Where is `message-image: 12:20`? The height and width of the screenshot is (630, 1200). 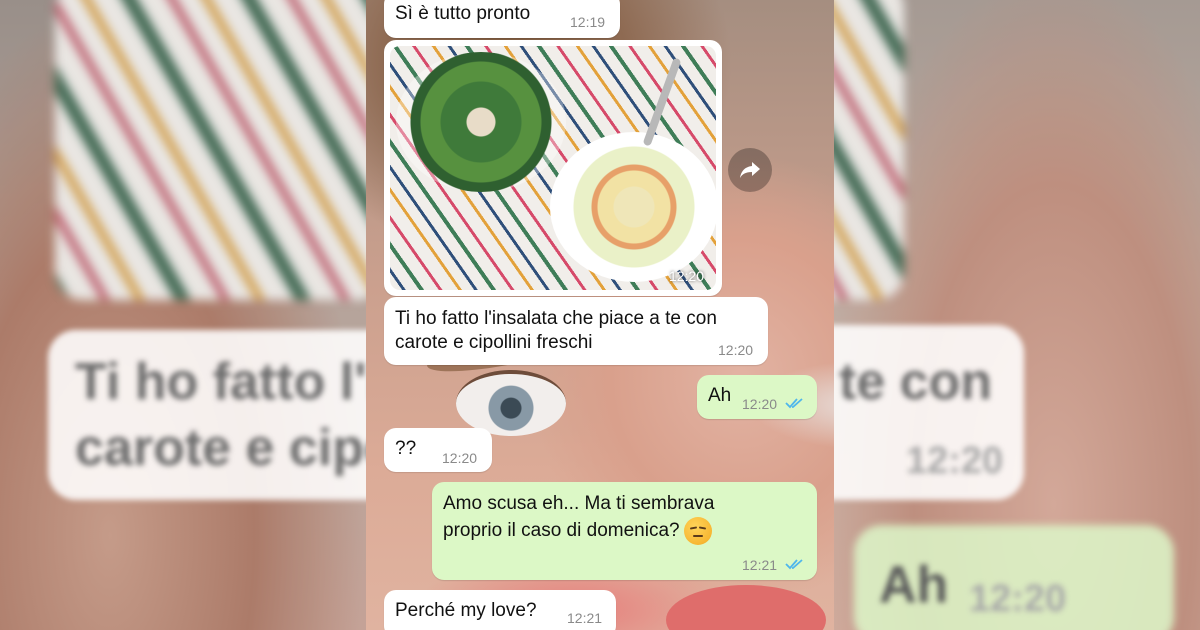
message-image: 12:20 is located at coordinates (553, 168).